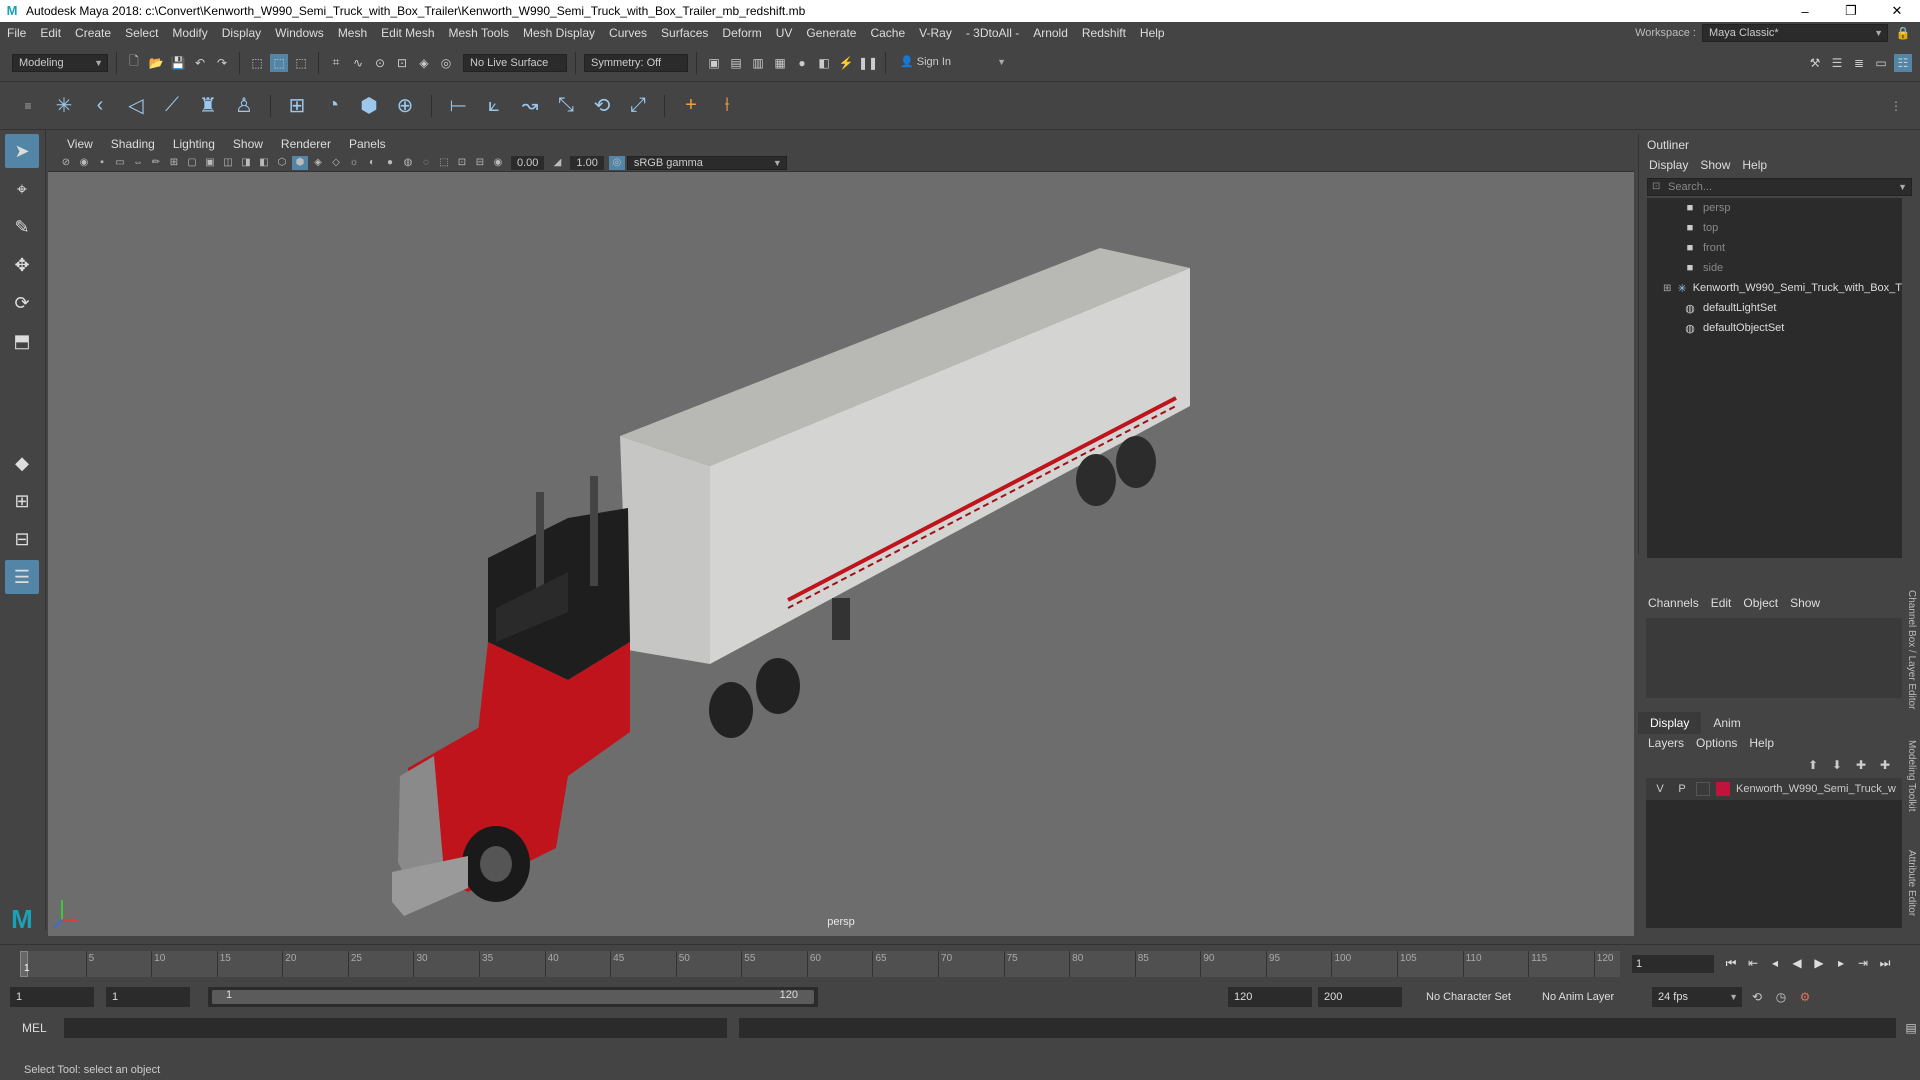  What do you see at coordinates (528, 162) in the screenshot?
I see `exposure-field: 0.00` at bounding box center [528, 162].